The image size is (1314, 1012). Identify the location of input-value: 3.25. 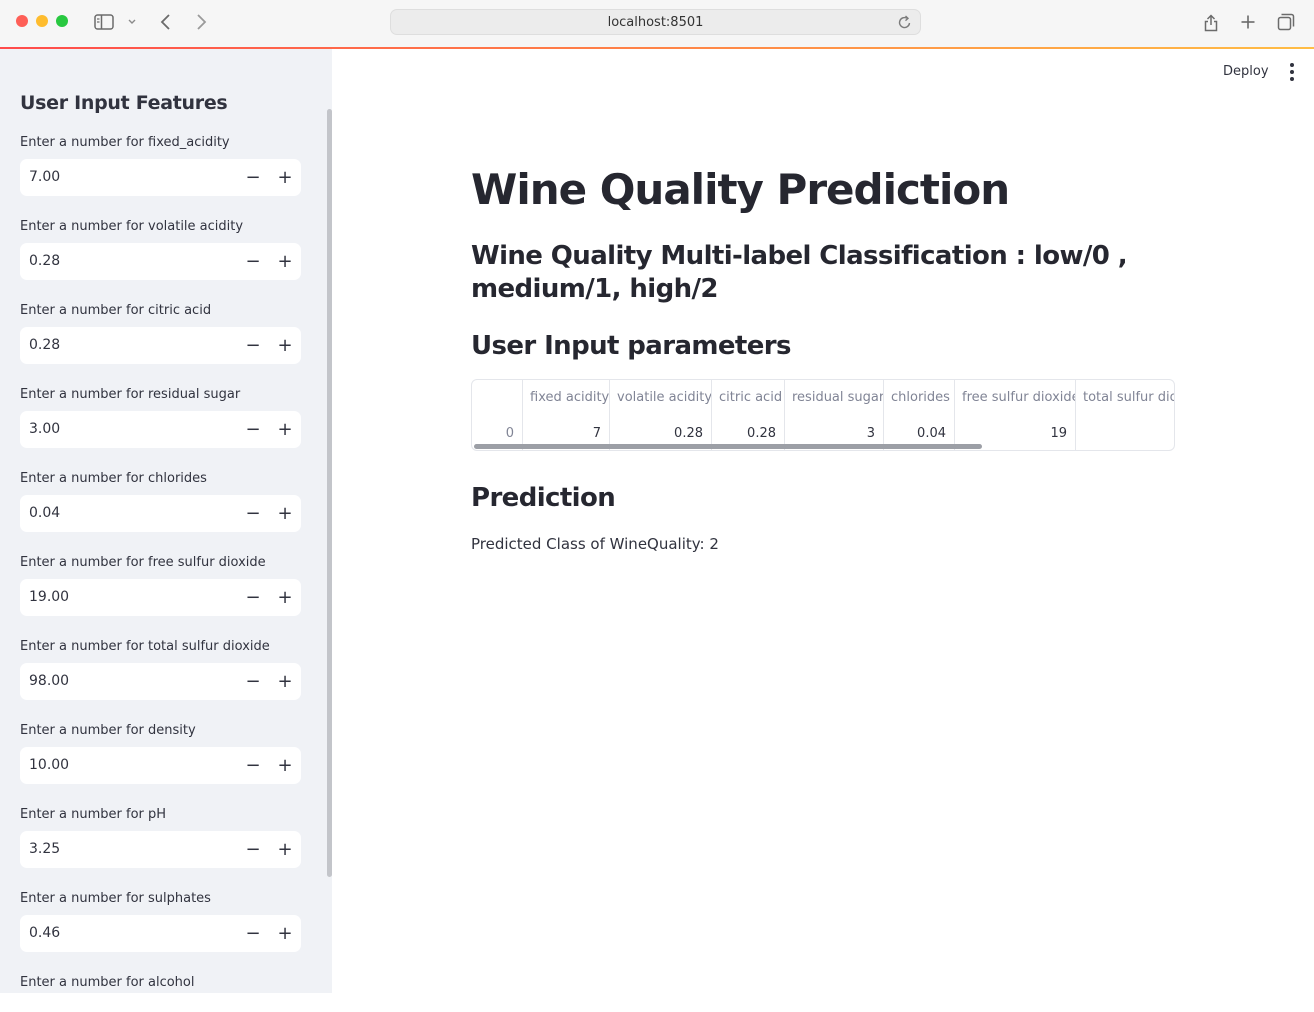
(44, 849).